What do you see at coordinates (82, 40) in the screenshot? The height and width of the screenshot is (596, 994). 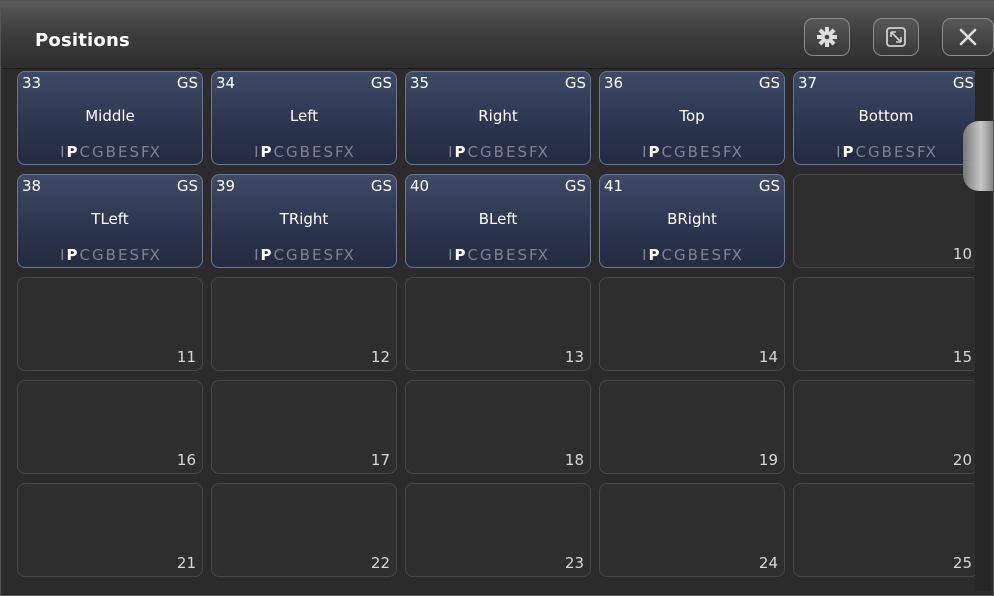 I see `window-title: Positions` at bounding box center [82, 40].